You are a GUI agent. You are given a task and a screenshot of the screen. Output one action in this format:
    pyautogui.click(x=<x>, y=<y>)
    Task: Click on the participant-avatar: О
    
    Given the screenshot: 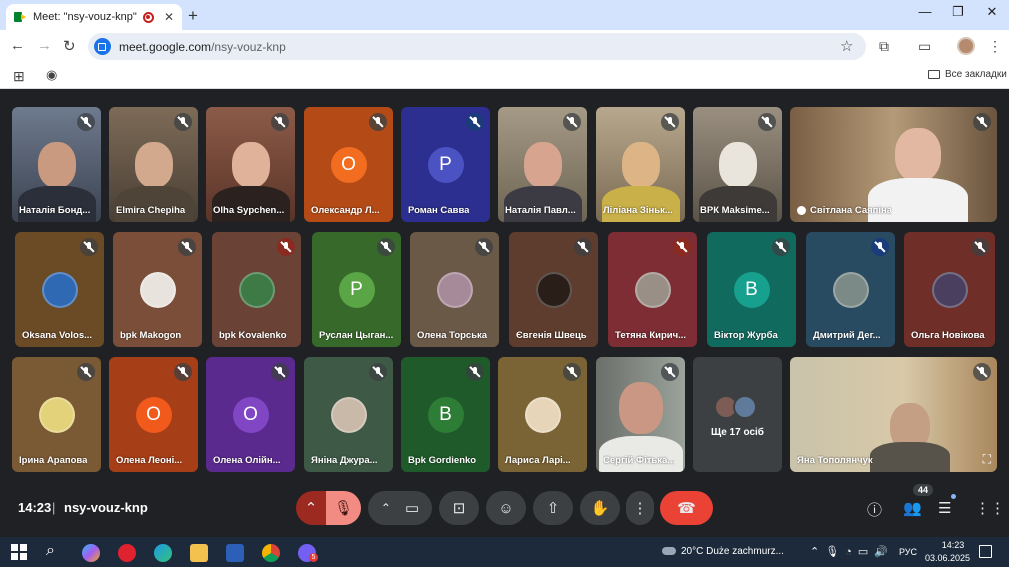 What is the action you would take?
    pyautogui.click(x=153, y=414)
    